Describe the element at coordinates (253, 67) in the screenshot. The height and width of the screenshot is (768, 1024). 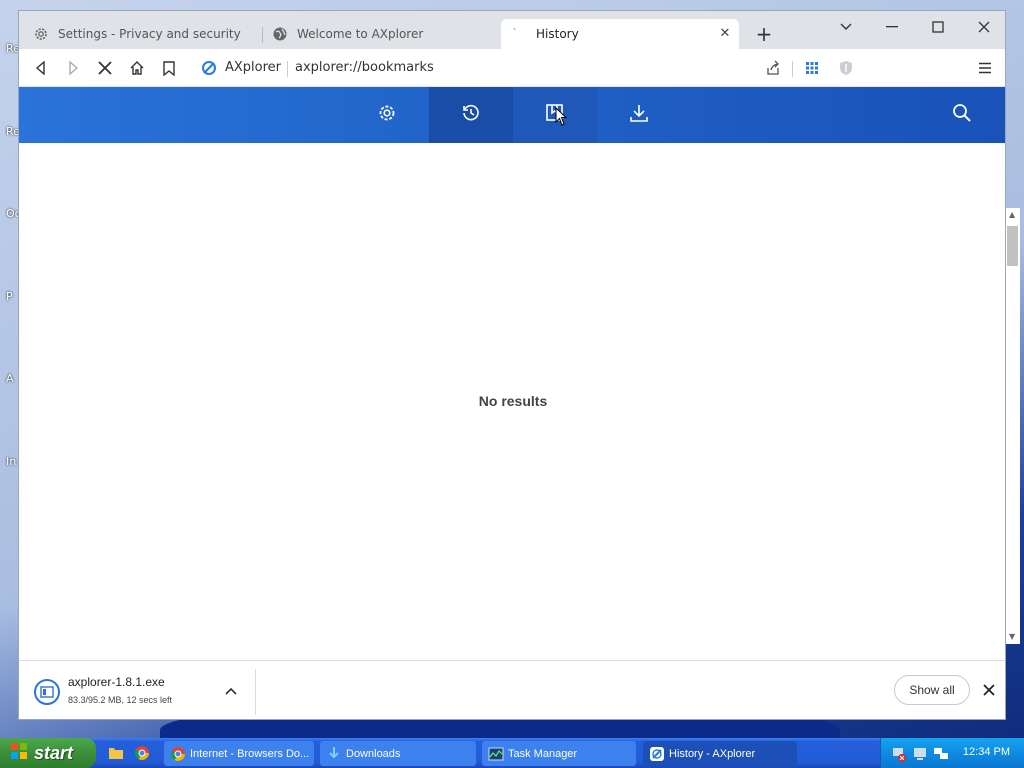
I see `site-name: AXplorer` at that location.